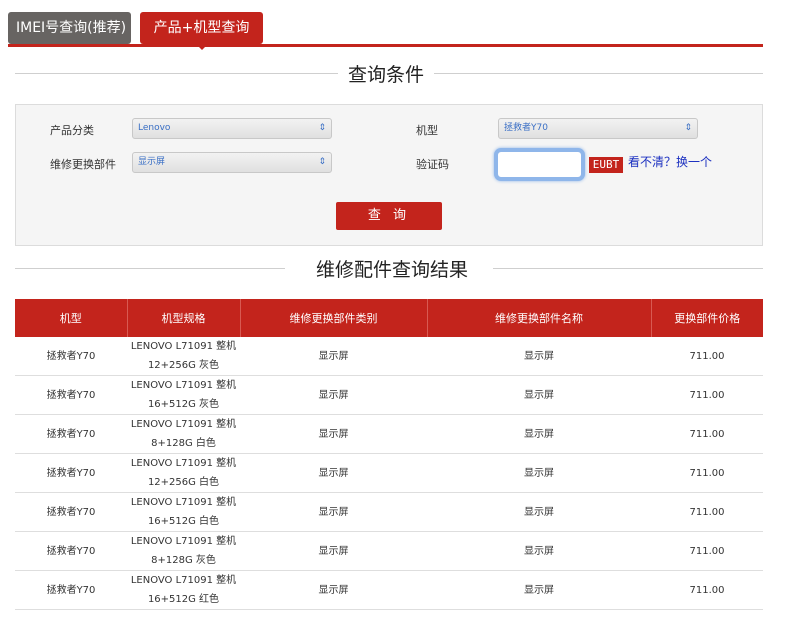 This screenshot has height=631, width=799. I want to click on captcha-label: 验证码, so click(432, 164).